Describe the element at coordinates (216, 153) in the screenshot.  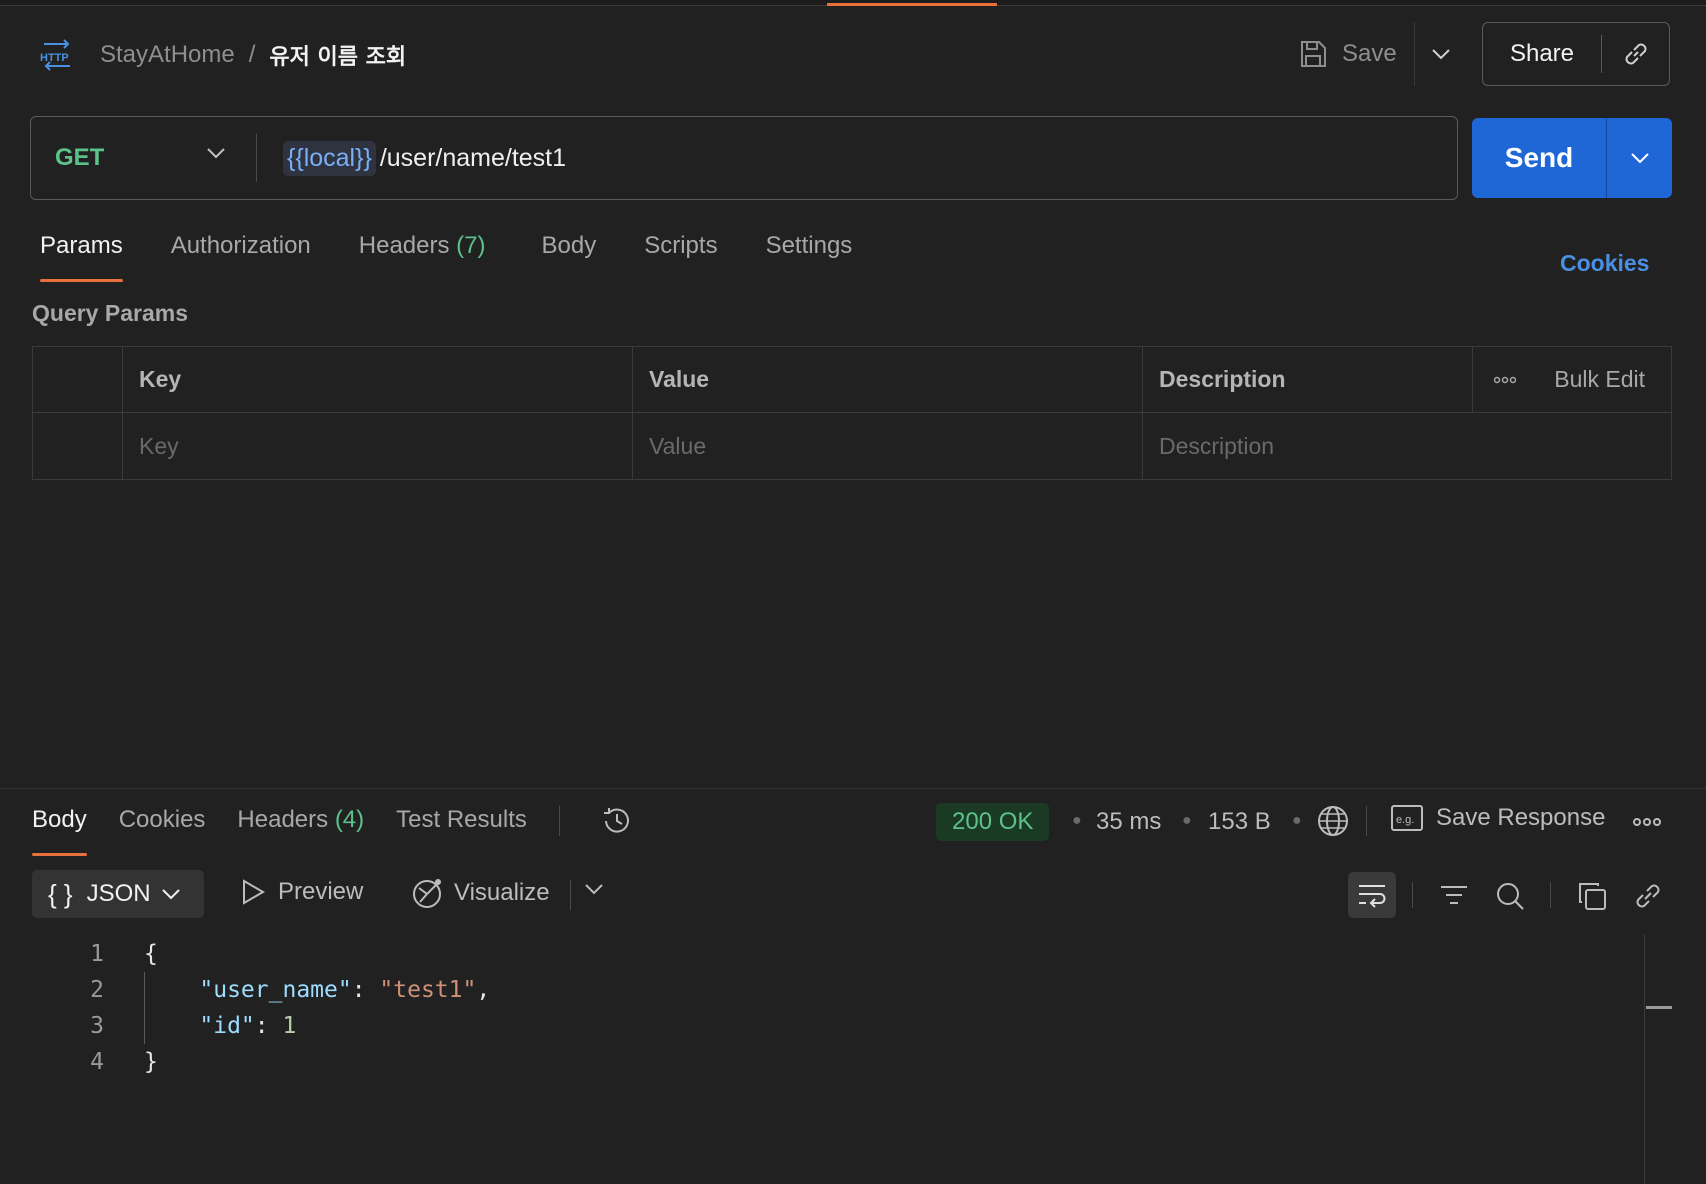
I see `chevron-down-icon` at that location.